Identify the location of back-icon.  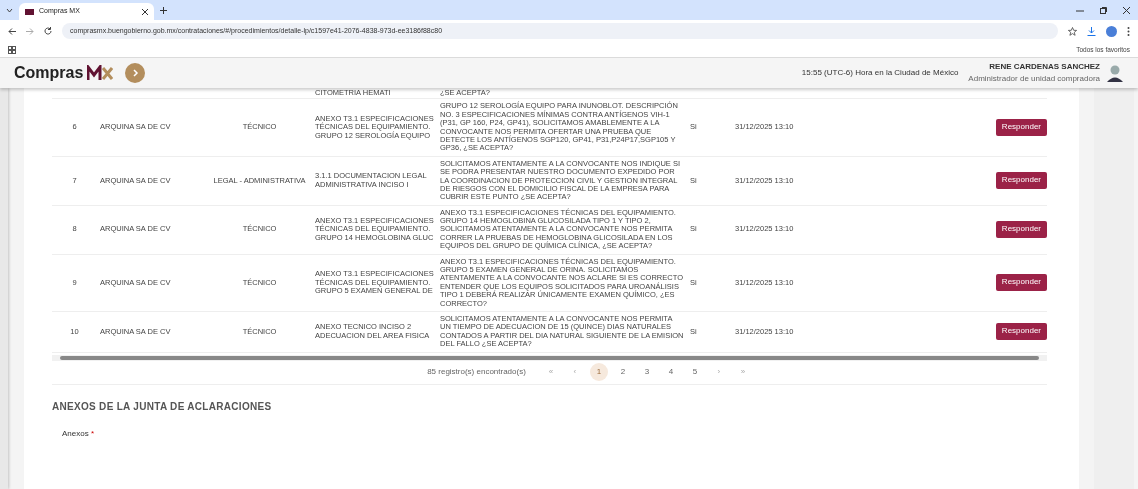
(12, 31).